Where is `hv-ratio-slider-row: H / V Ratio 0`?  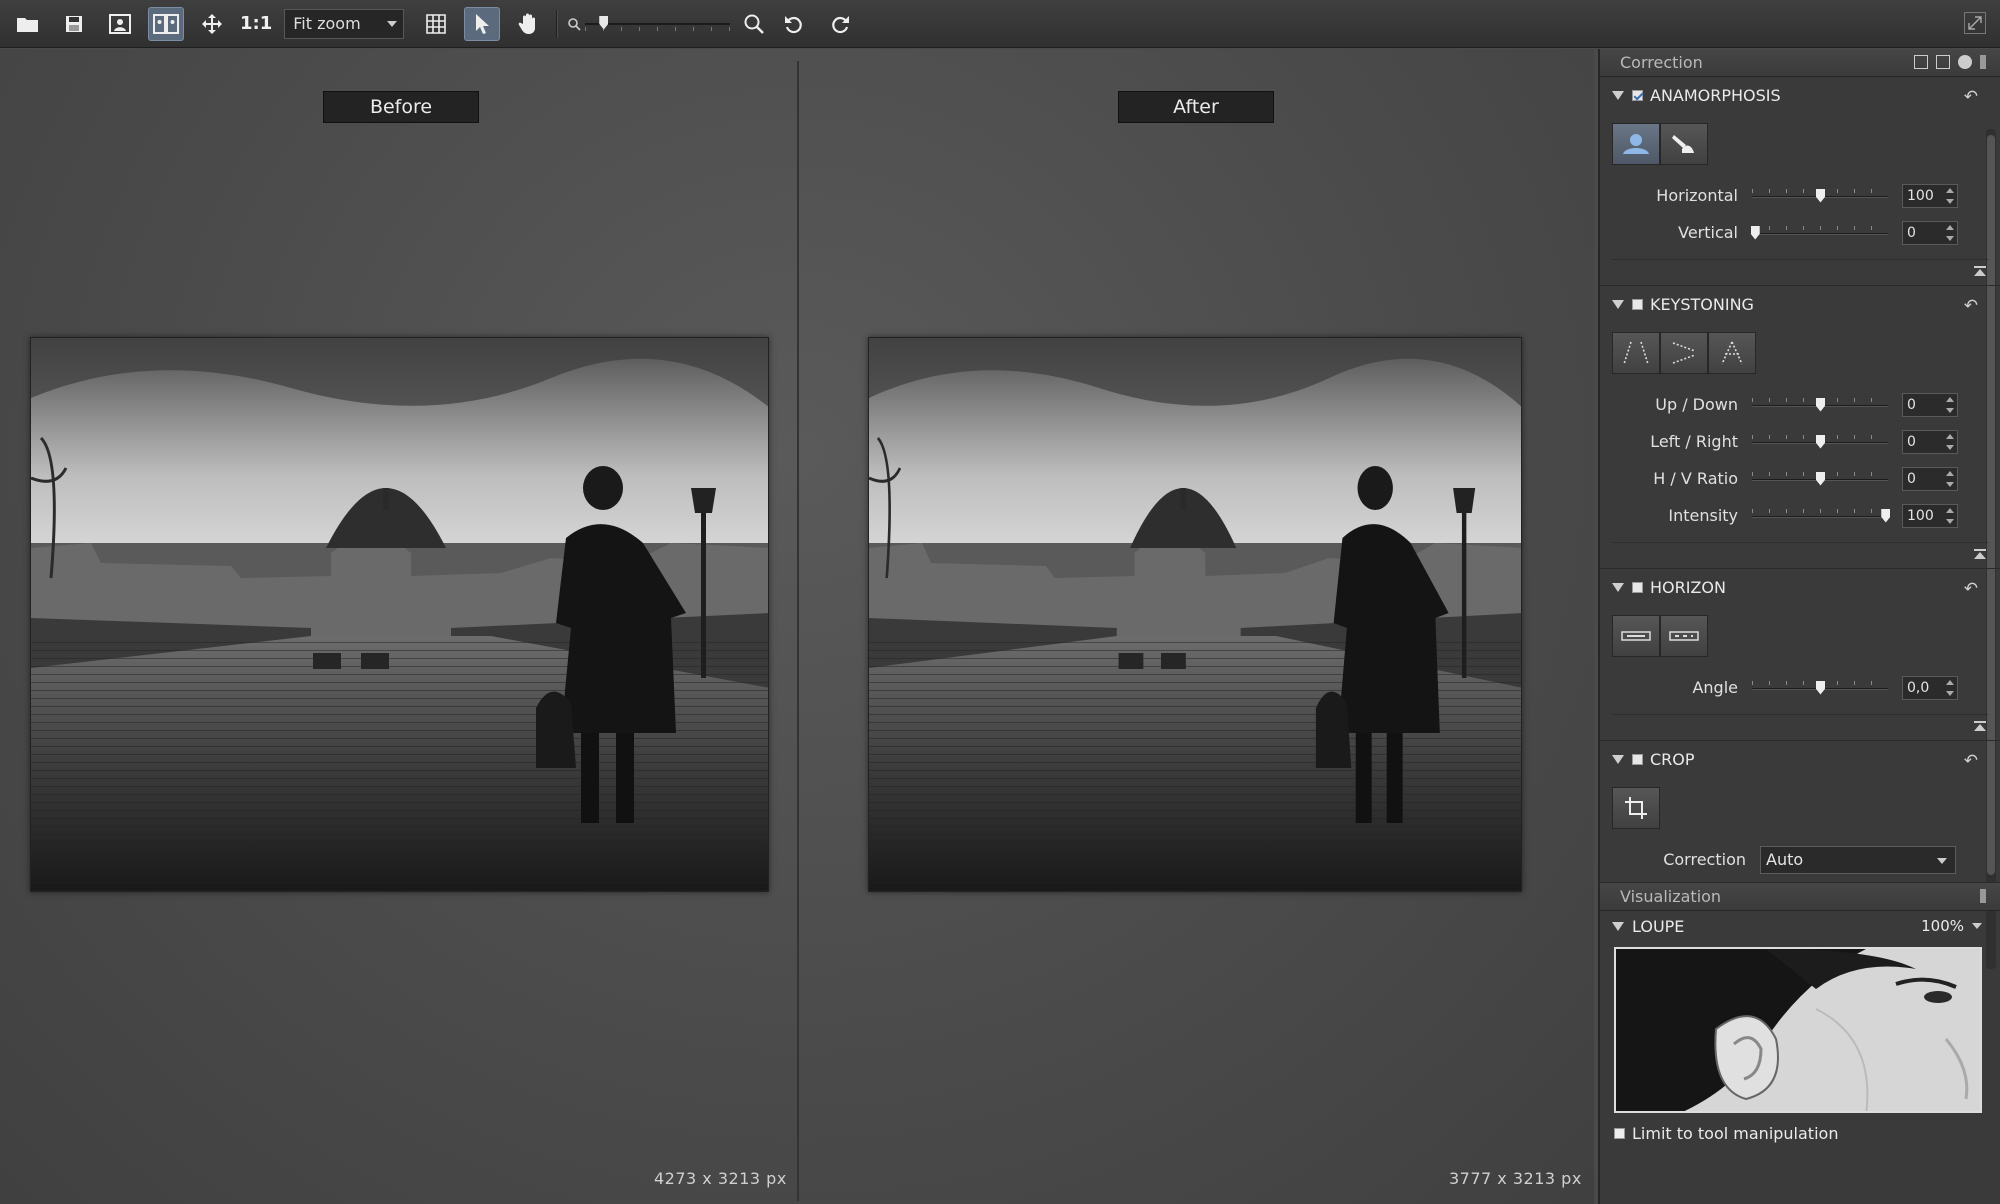
hv-ratio-slider-row: H / V Ratio 0 is located at coordinates (1800, 478).